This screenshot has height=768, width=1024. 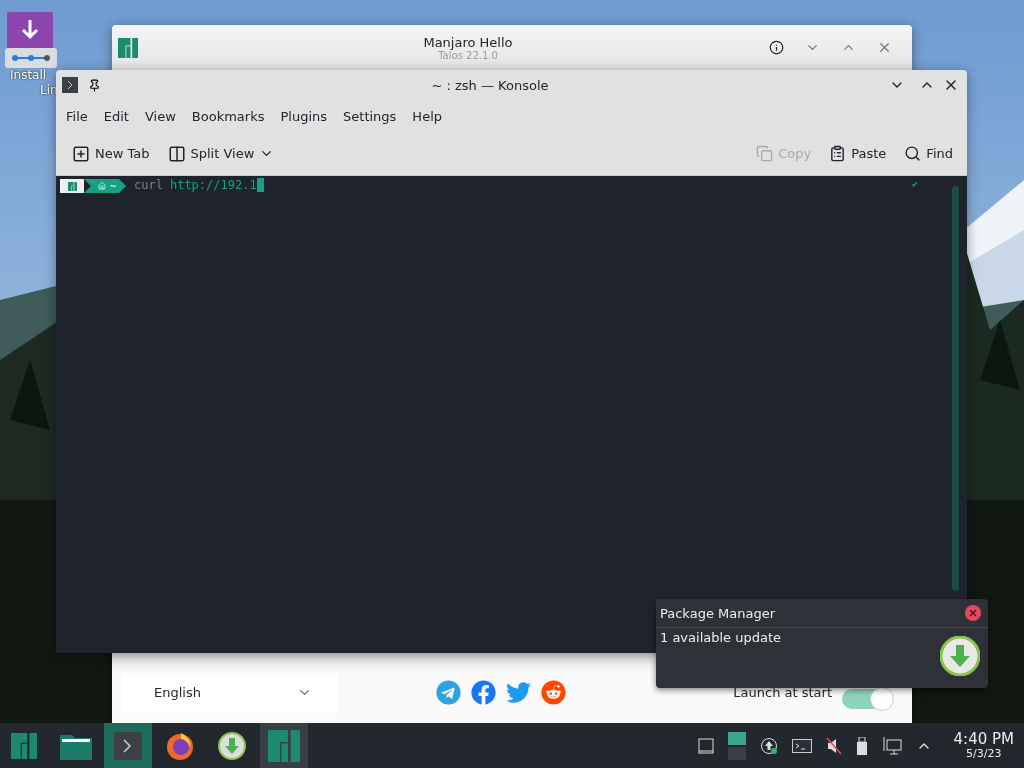 What do you see at coordinates (490, 85) in the screenshot?
I see `window-title: ~ : zsh — Konsole` at bounding box center [490, 85].